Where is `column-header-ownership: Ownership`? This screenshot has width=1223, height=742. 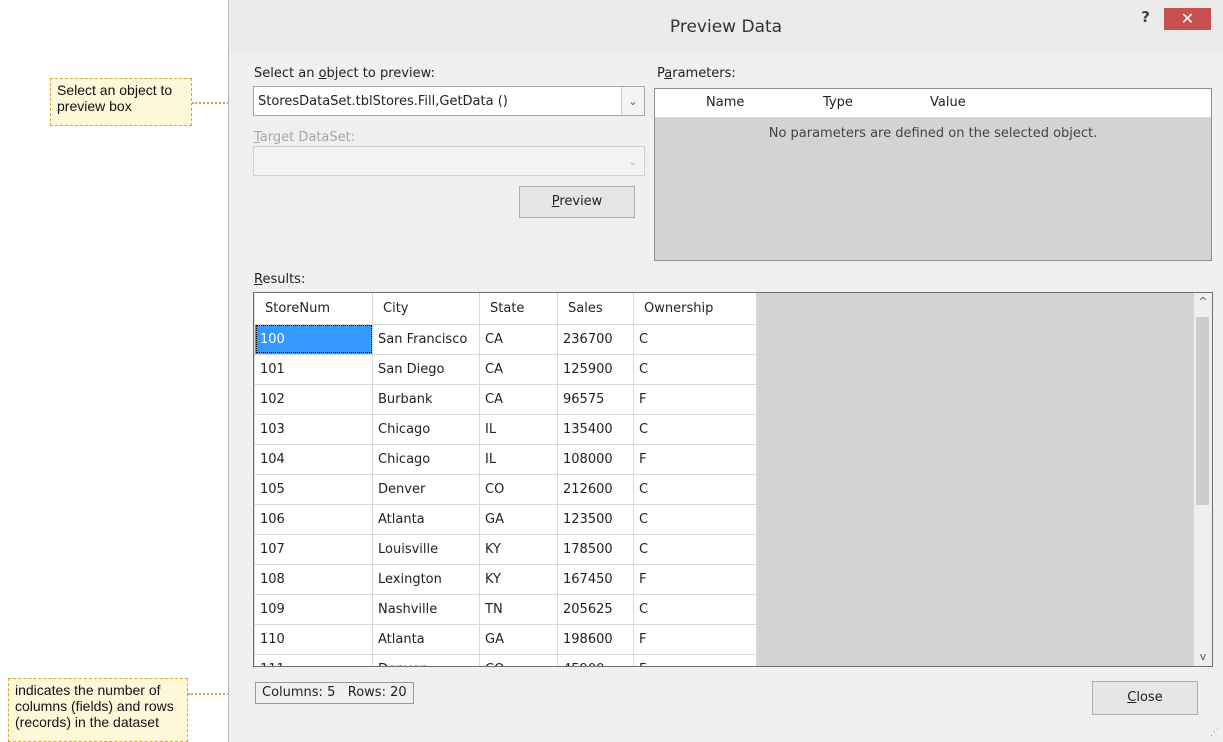 column-header-ownership: Ownership is located at coordinates (695, 309).